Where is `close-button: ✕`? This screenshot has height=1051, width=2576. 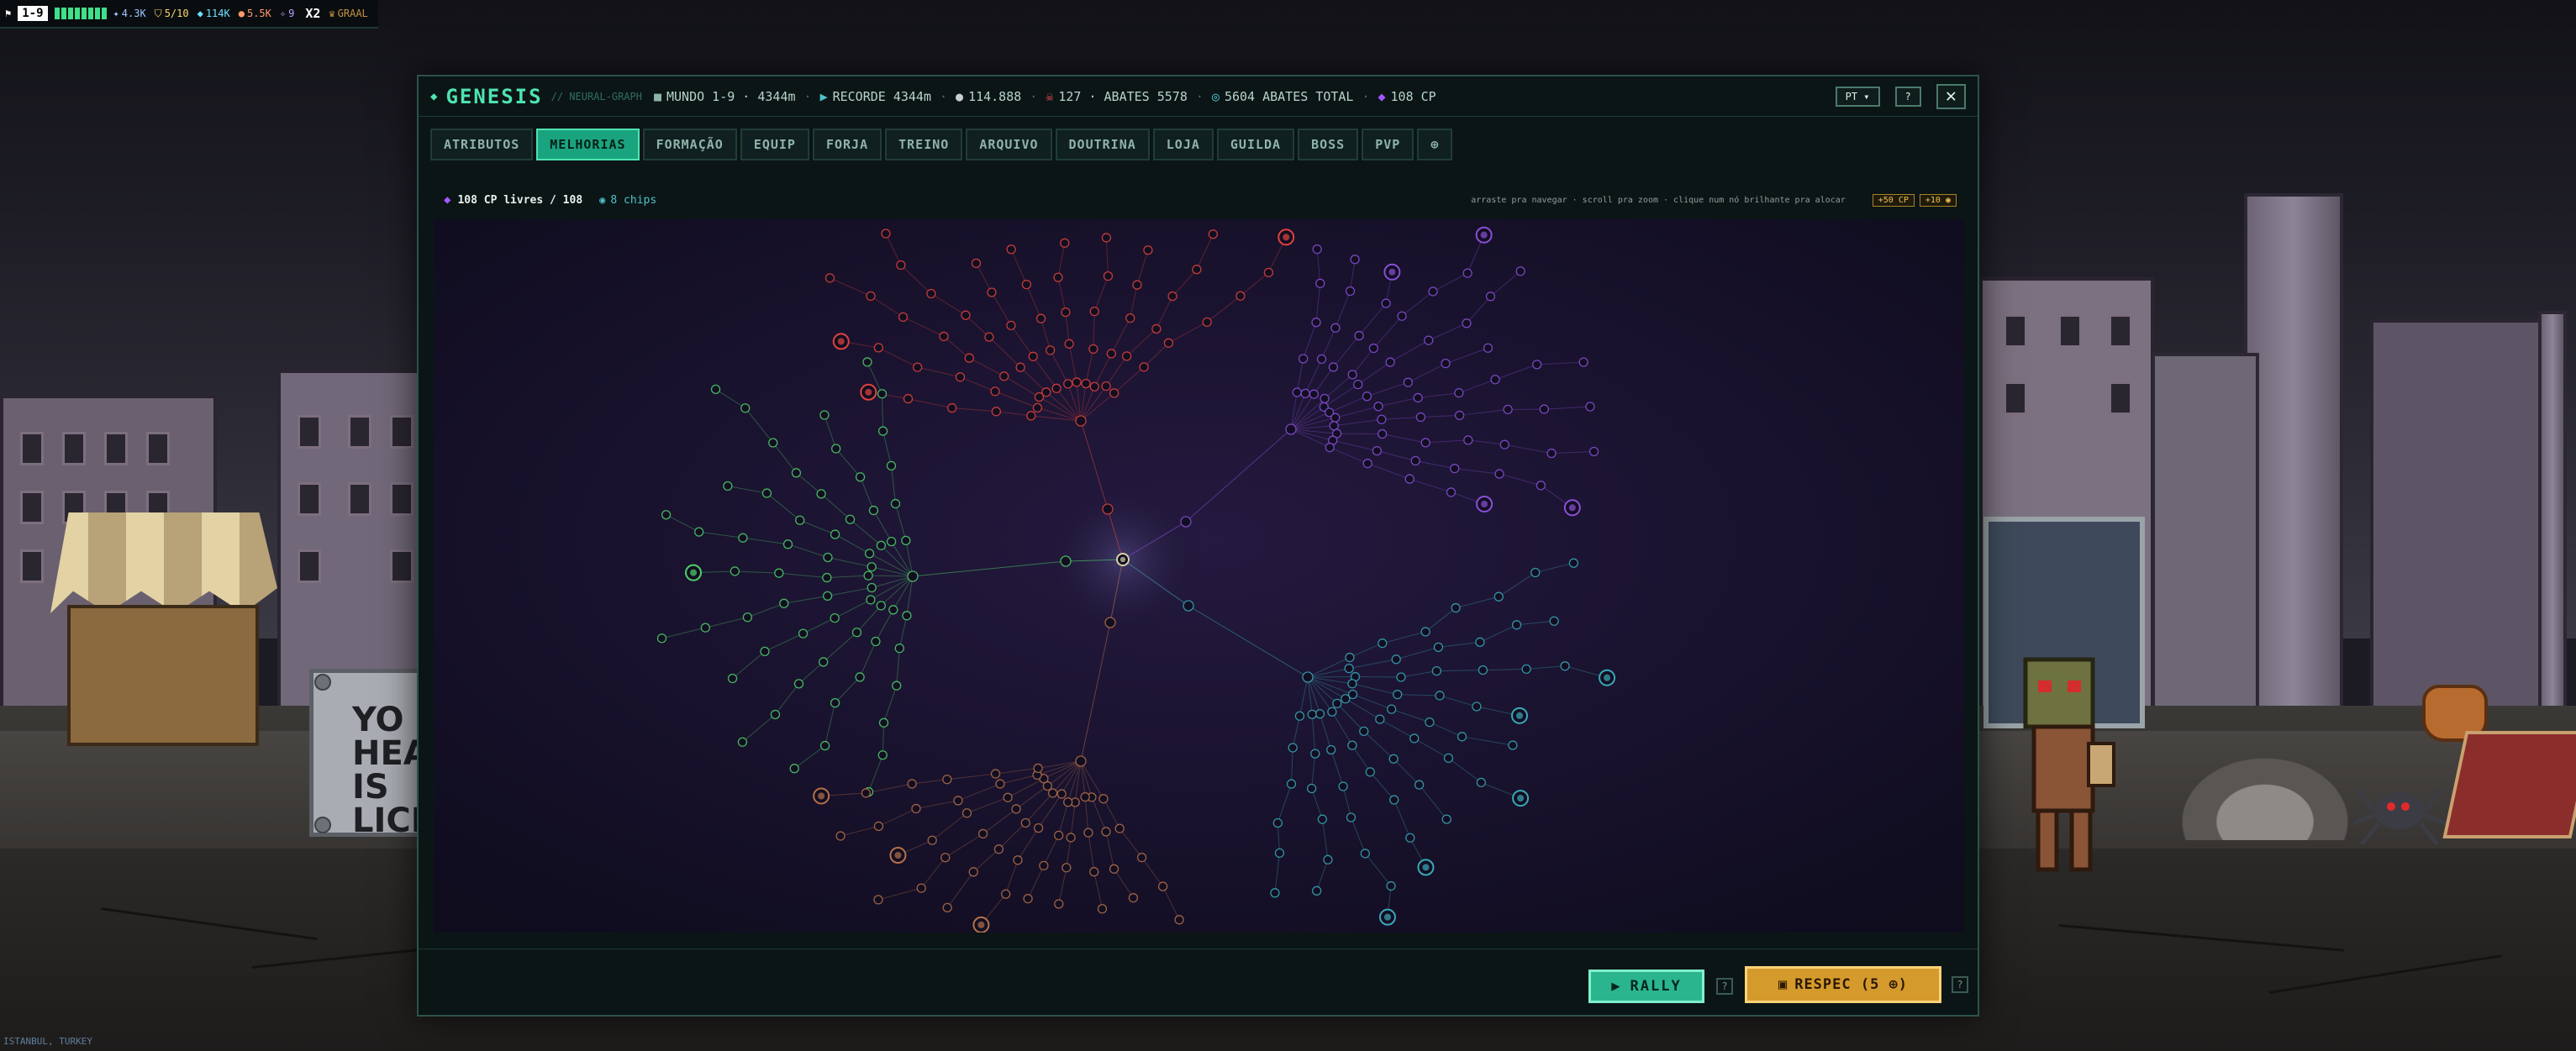 close-button: ✕ is located at coordinates (1951, 96).